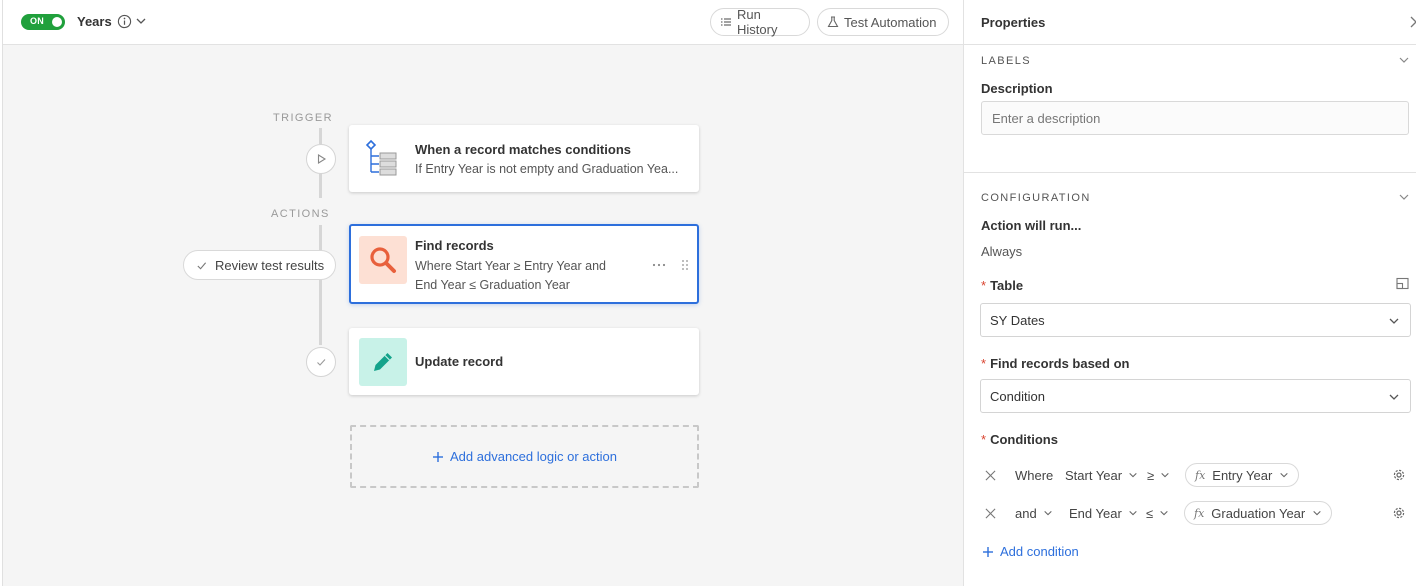 This screenshot has height=586, width=1416. I want to click on action-runs-value: Always, so click(1002, 251).